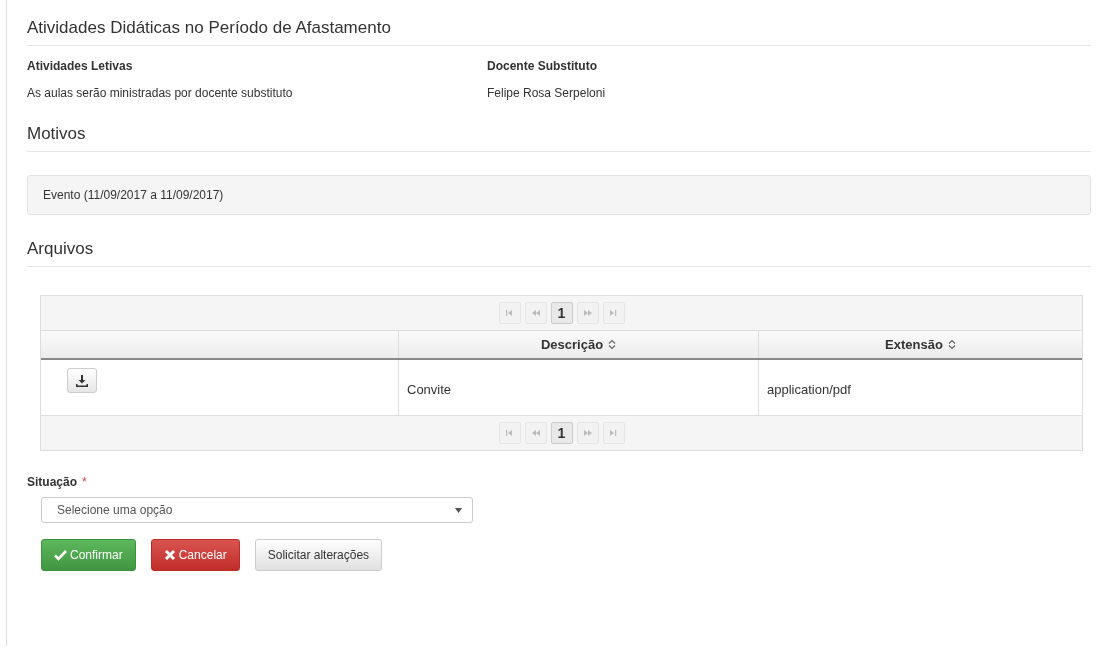 This screenshot has height=664, width=1111. Describe the element at coordinates (458, 510) in the screenshot. I see `dropdown-caret-icon` at that location.